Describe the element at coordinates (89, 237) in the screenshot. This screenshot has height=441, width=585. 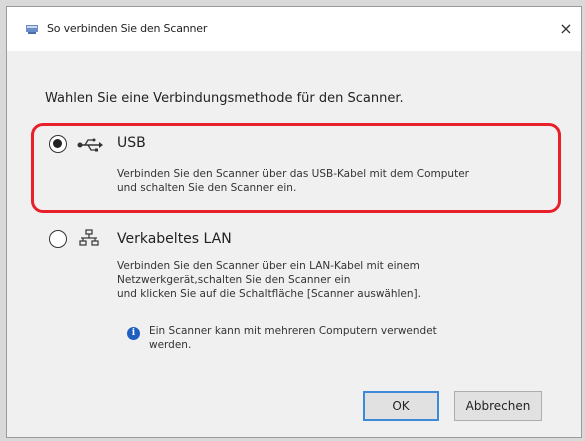
I see `wired-lan-icon` at that location.